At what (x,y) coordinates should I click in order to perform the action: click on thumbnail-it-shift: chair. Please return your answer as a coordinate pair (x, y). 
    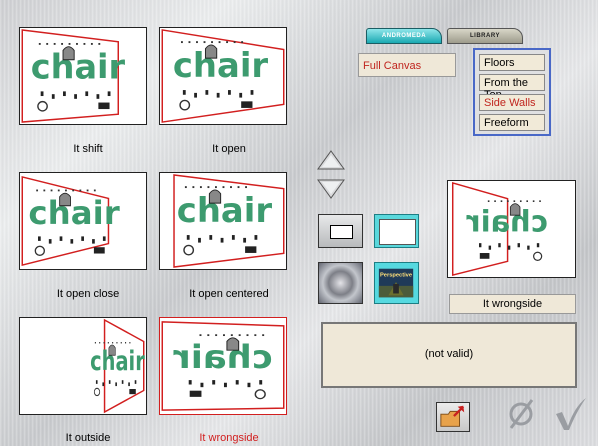
    Looking at the image, I should click on (83, 76).